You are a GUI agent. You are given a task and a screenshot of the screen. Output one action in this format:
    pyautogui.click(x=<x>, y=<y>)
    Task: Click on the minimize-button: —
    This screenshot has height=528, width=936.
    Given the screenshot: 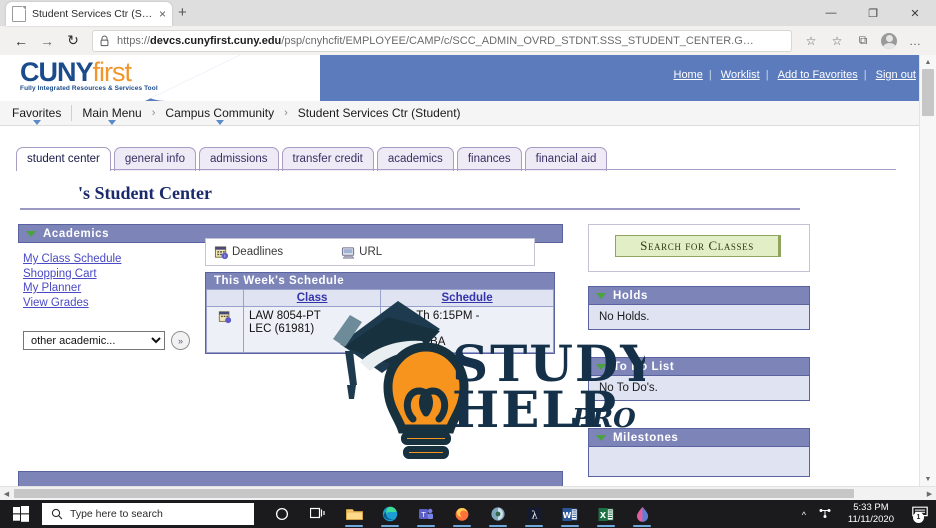 What is the action you would take?
    pyautogui.click(x=831, y=13)
    